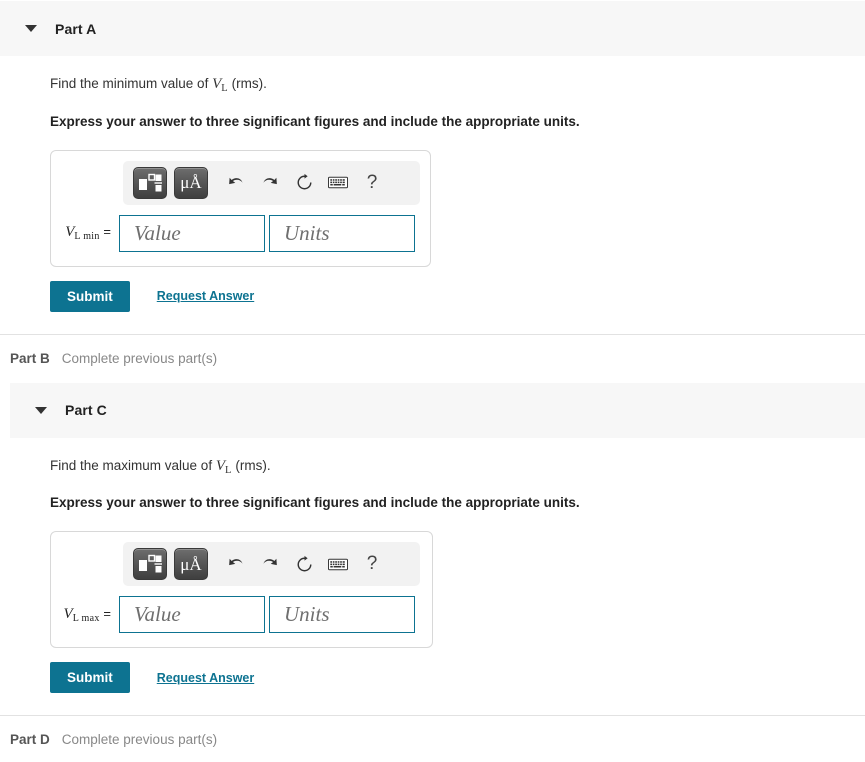 The width and height of the screenshot is (865, 762). Describe the element at coordinates (217, 84) in the screenshot. I see `question-var-a: V` at that location.